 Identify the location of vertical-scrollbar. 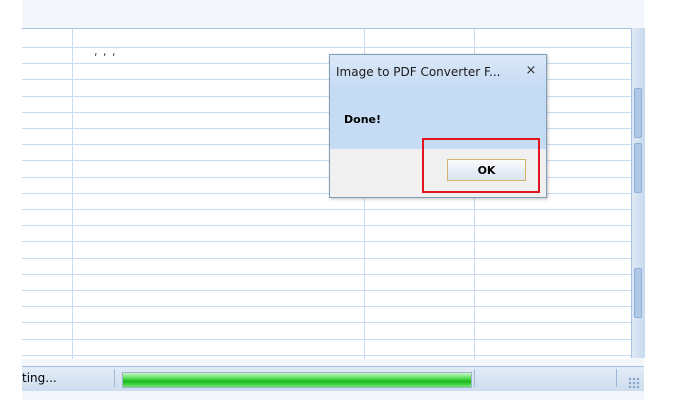
(638, 193).